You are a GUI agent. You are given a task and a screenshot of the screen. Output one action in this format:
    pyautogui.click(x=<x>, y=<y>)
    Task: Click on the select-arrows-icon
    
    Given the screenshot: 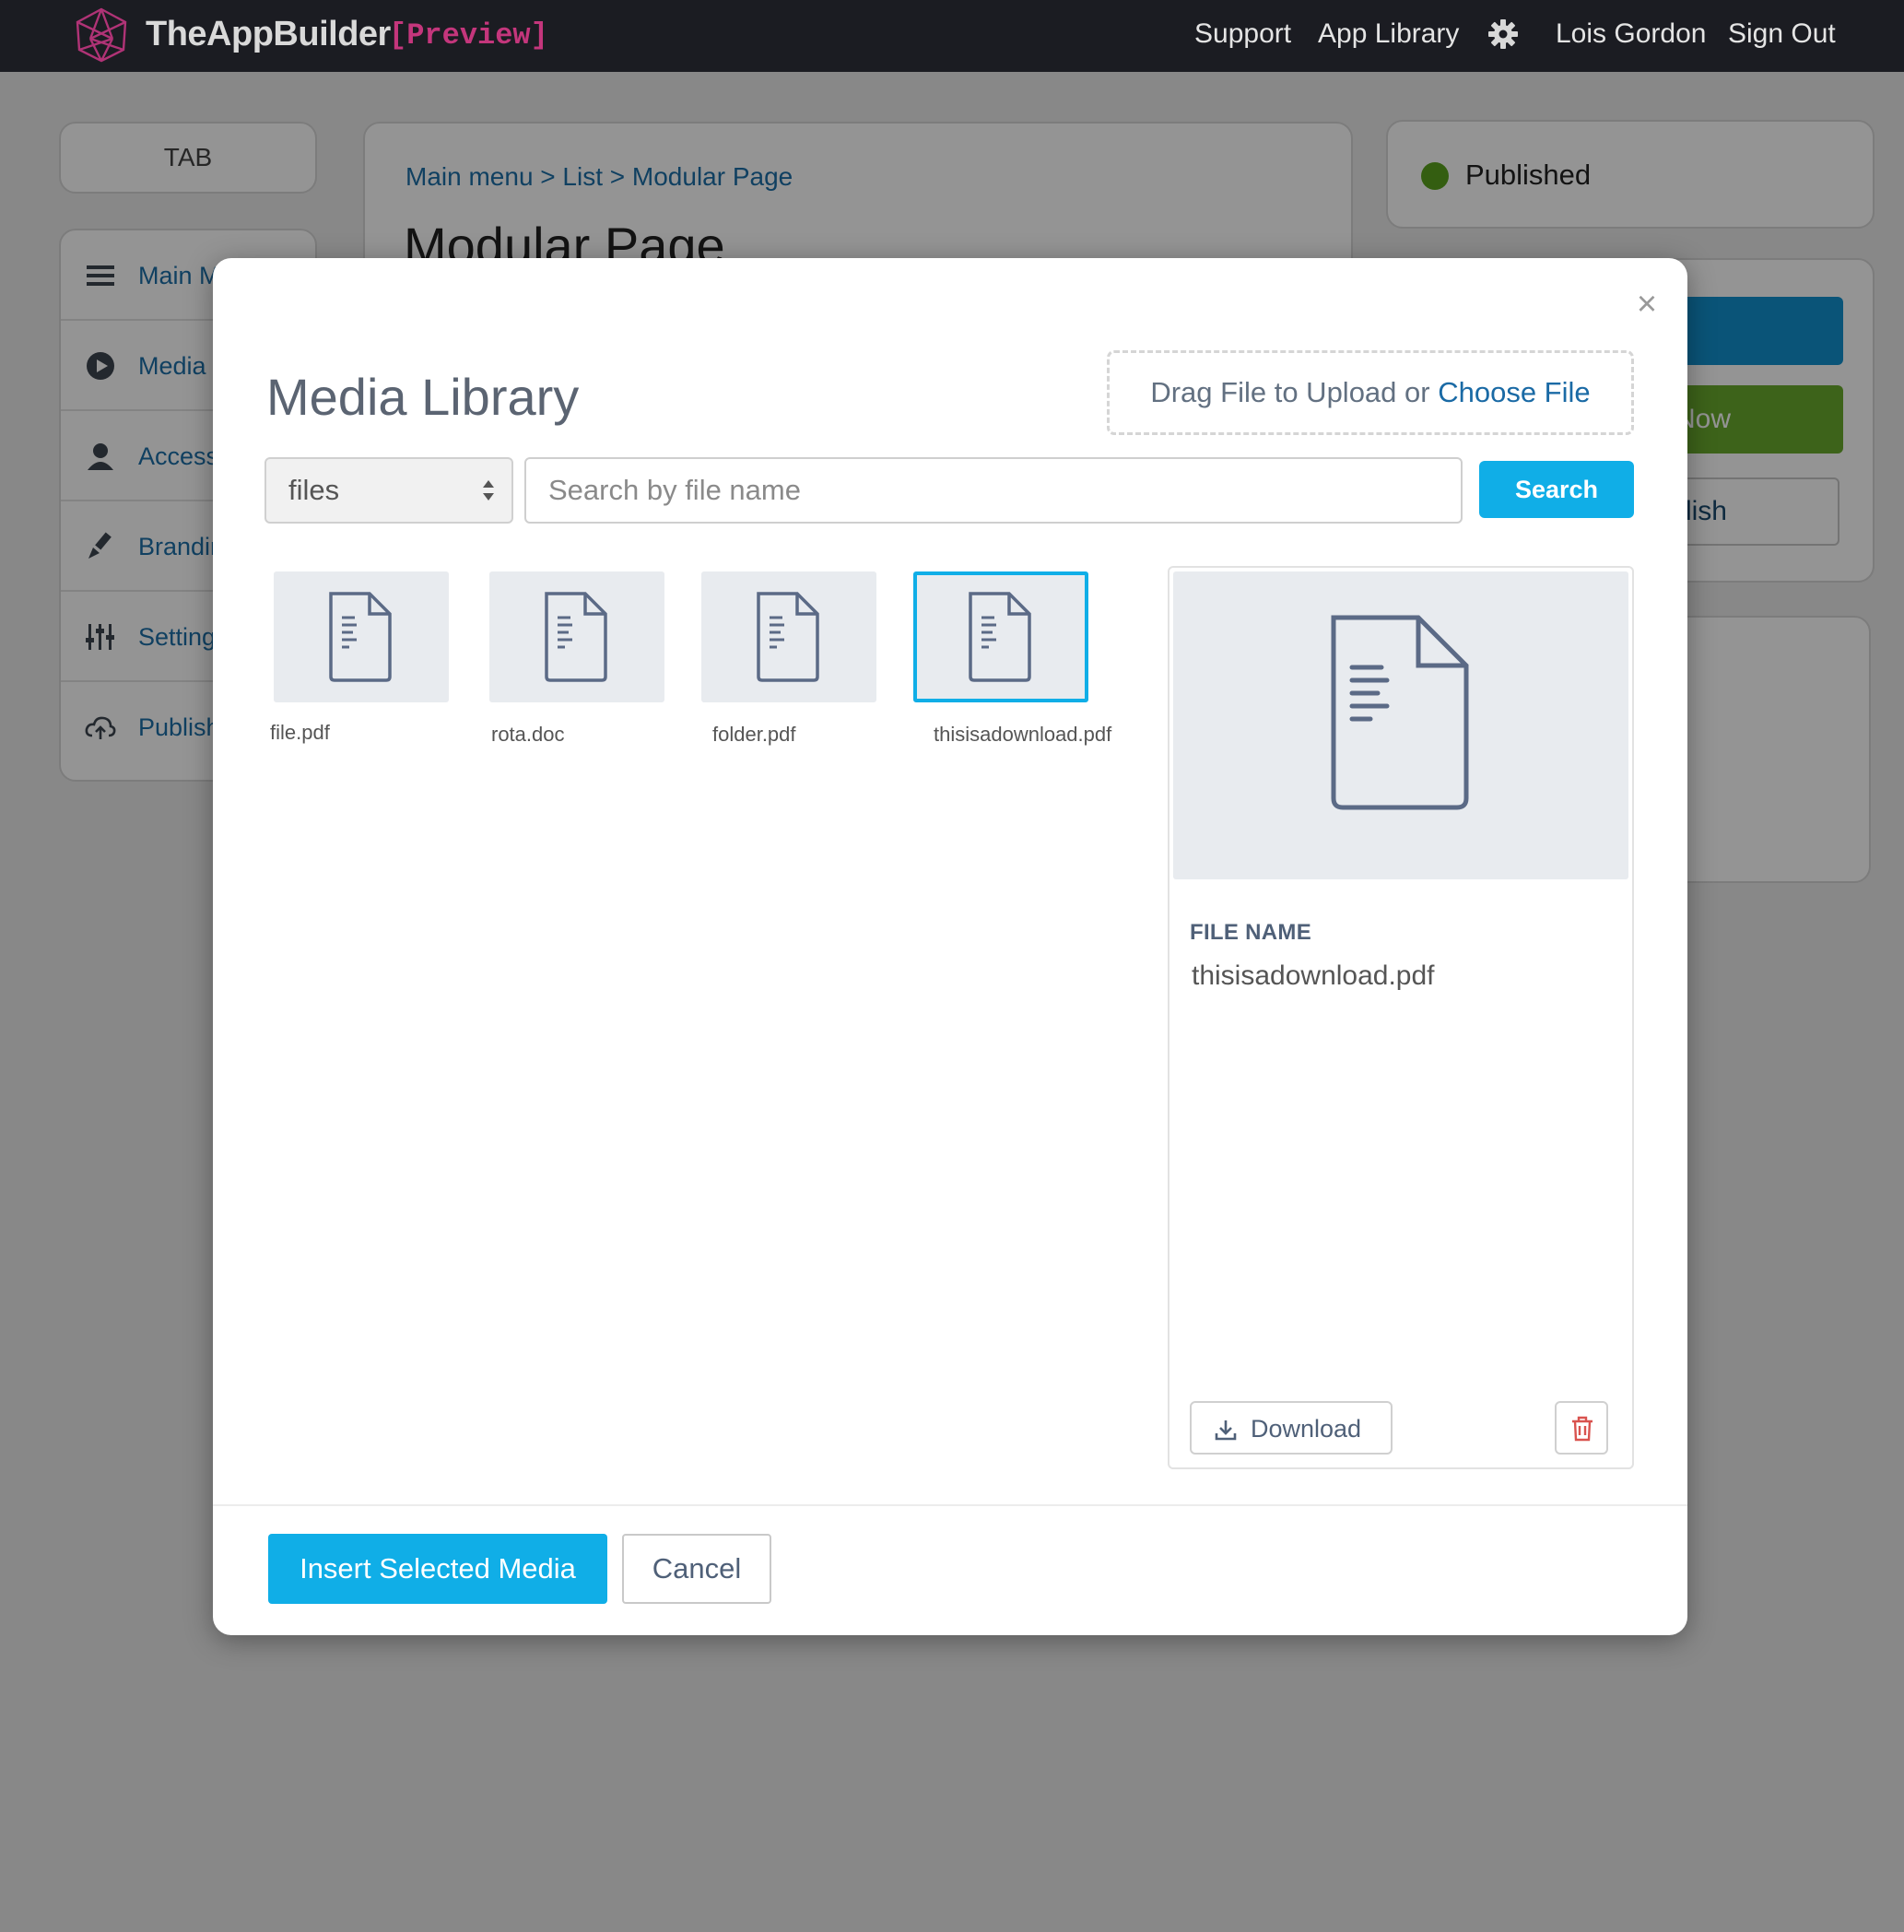 What is the action you would take?
    pyautogui.click(x=488, y=490)
    